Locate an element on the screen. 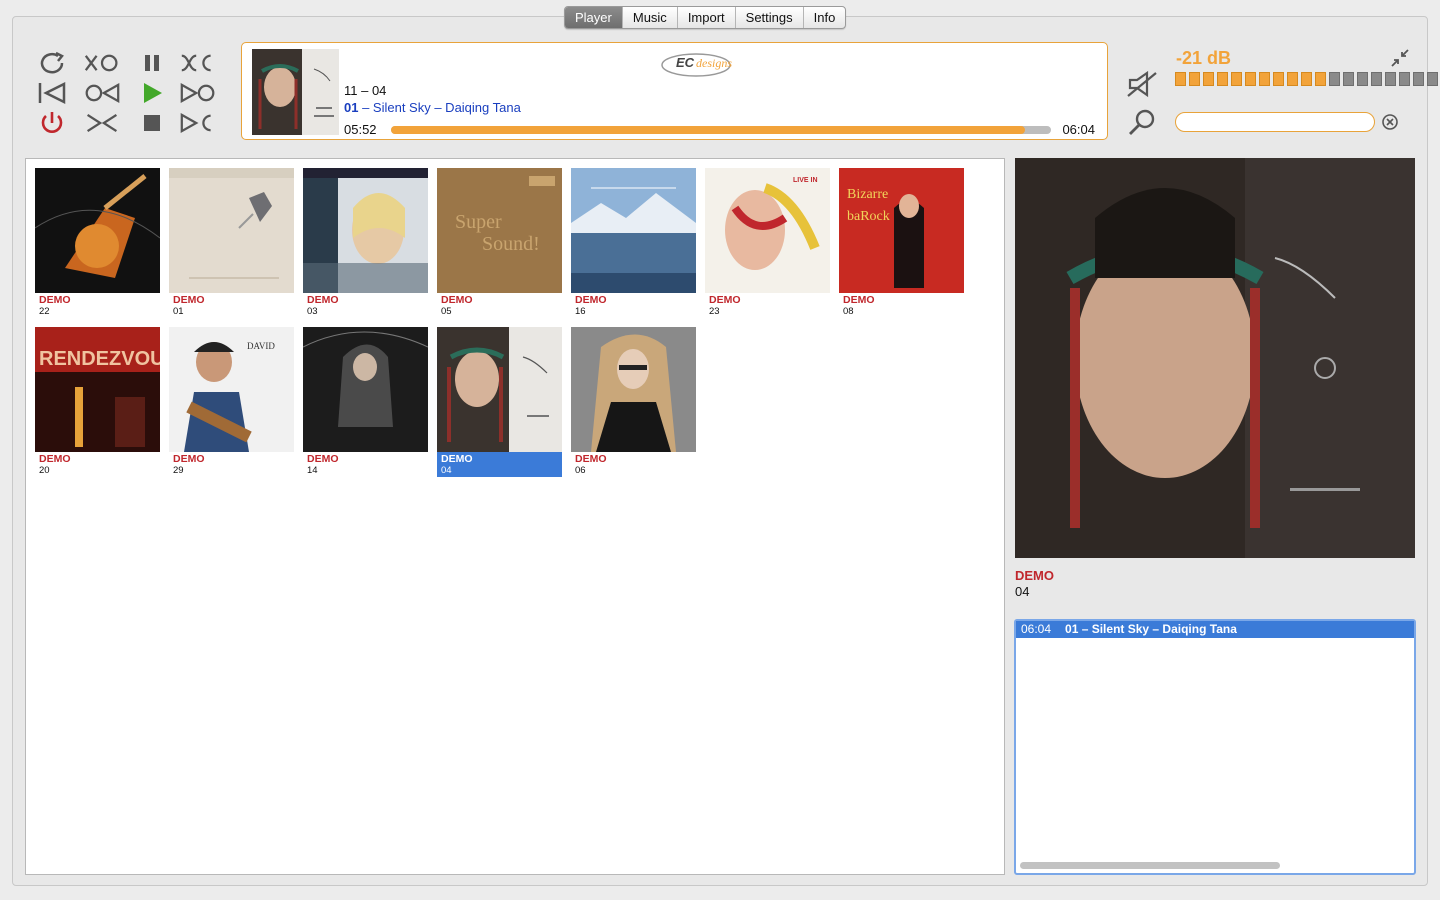 The width and height of the screenshot is (1440, 900). album-tile: DEMO 22 is located at coordinates (97, 243).